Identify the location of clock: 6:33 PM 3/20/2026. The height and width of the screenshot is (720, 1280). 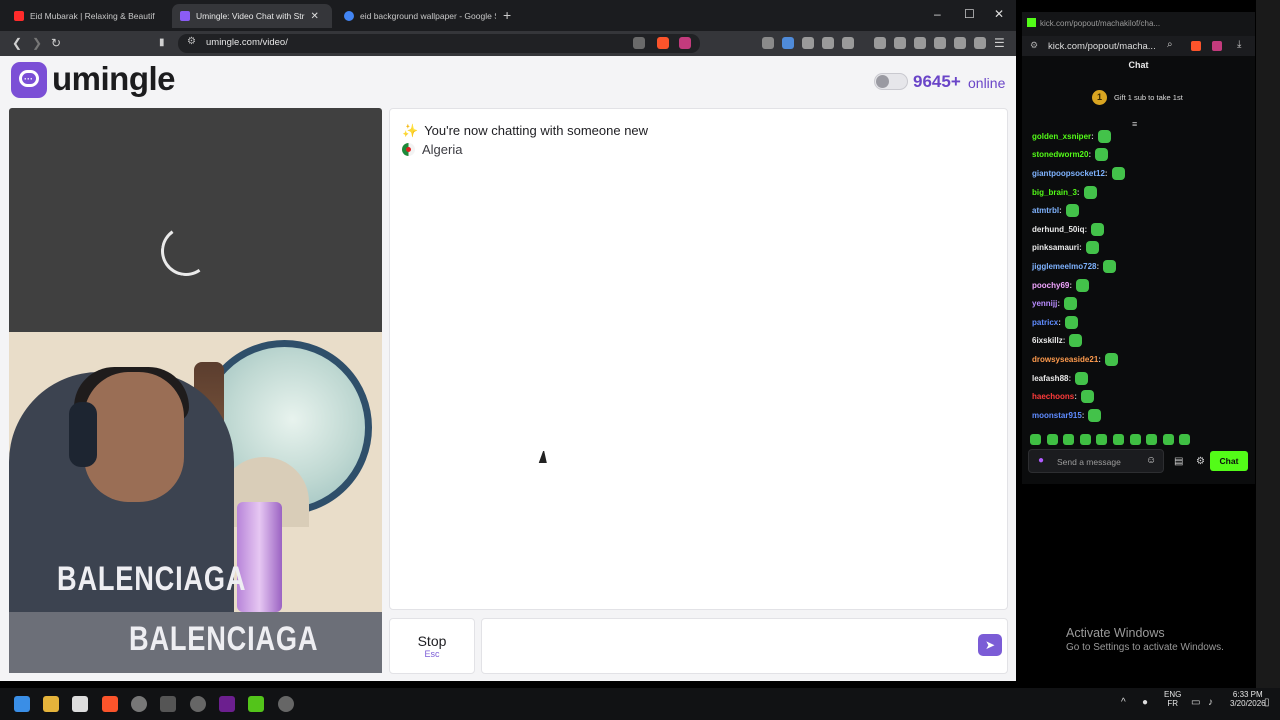
(1248, 699).